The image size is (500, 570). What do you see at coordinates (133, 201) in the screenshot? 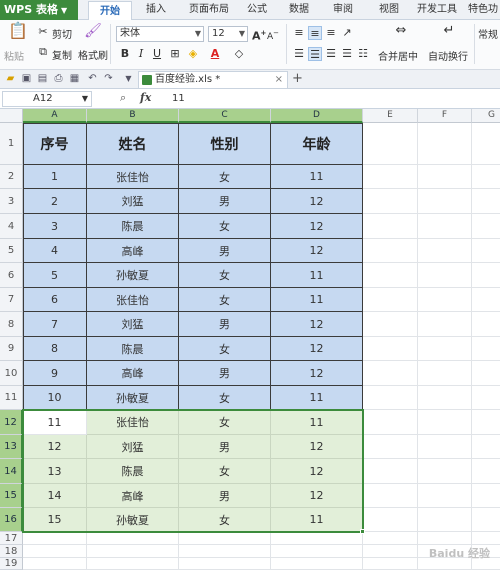
I see `table-cell: 刘猛` at bounding box center [133, 201].